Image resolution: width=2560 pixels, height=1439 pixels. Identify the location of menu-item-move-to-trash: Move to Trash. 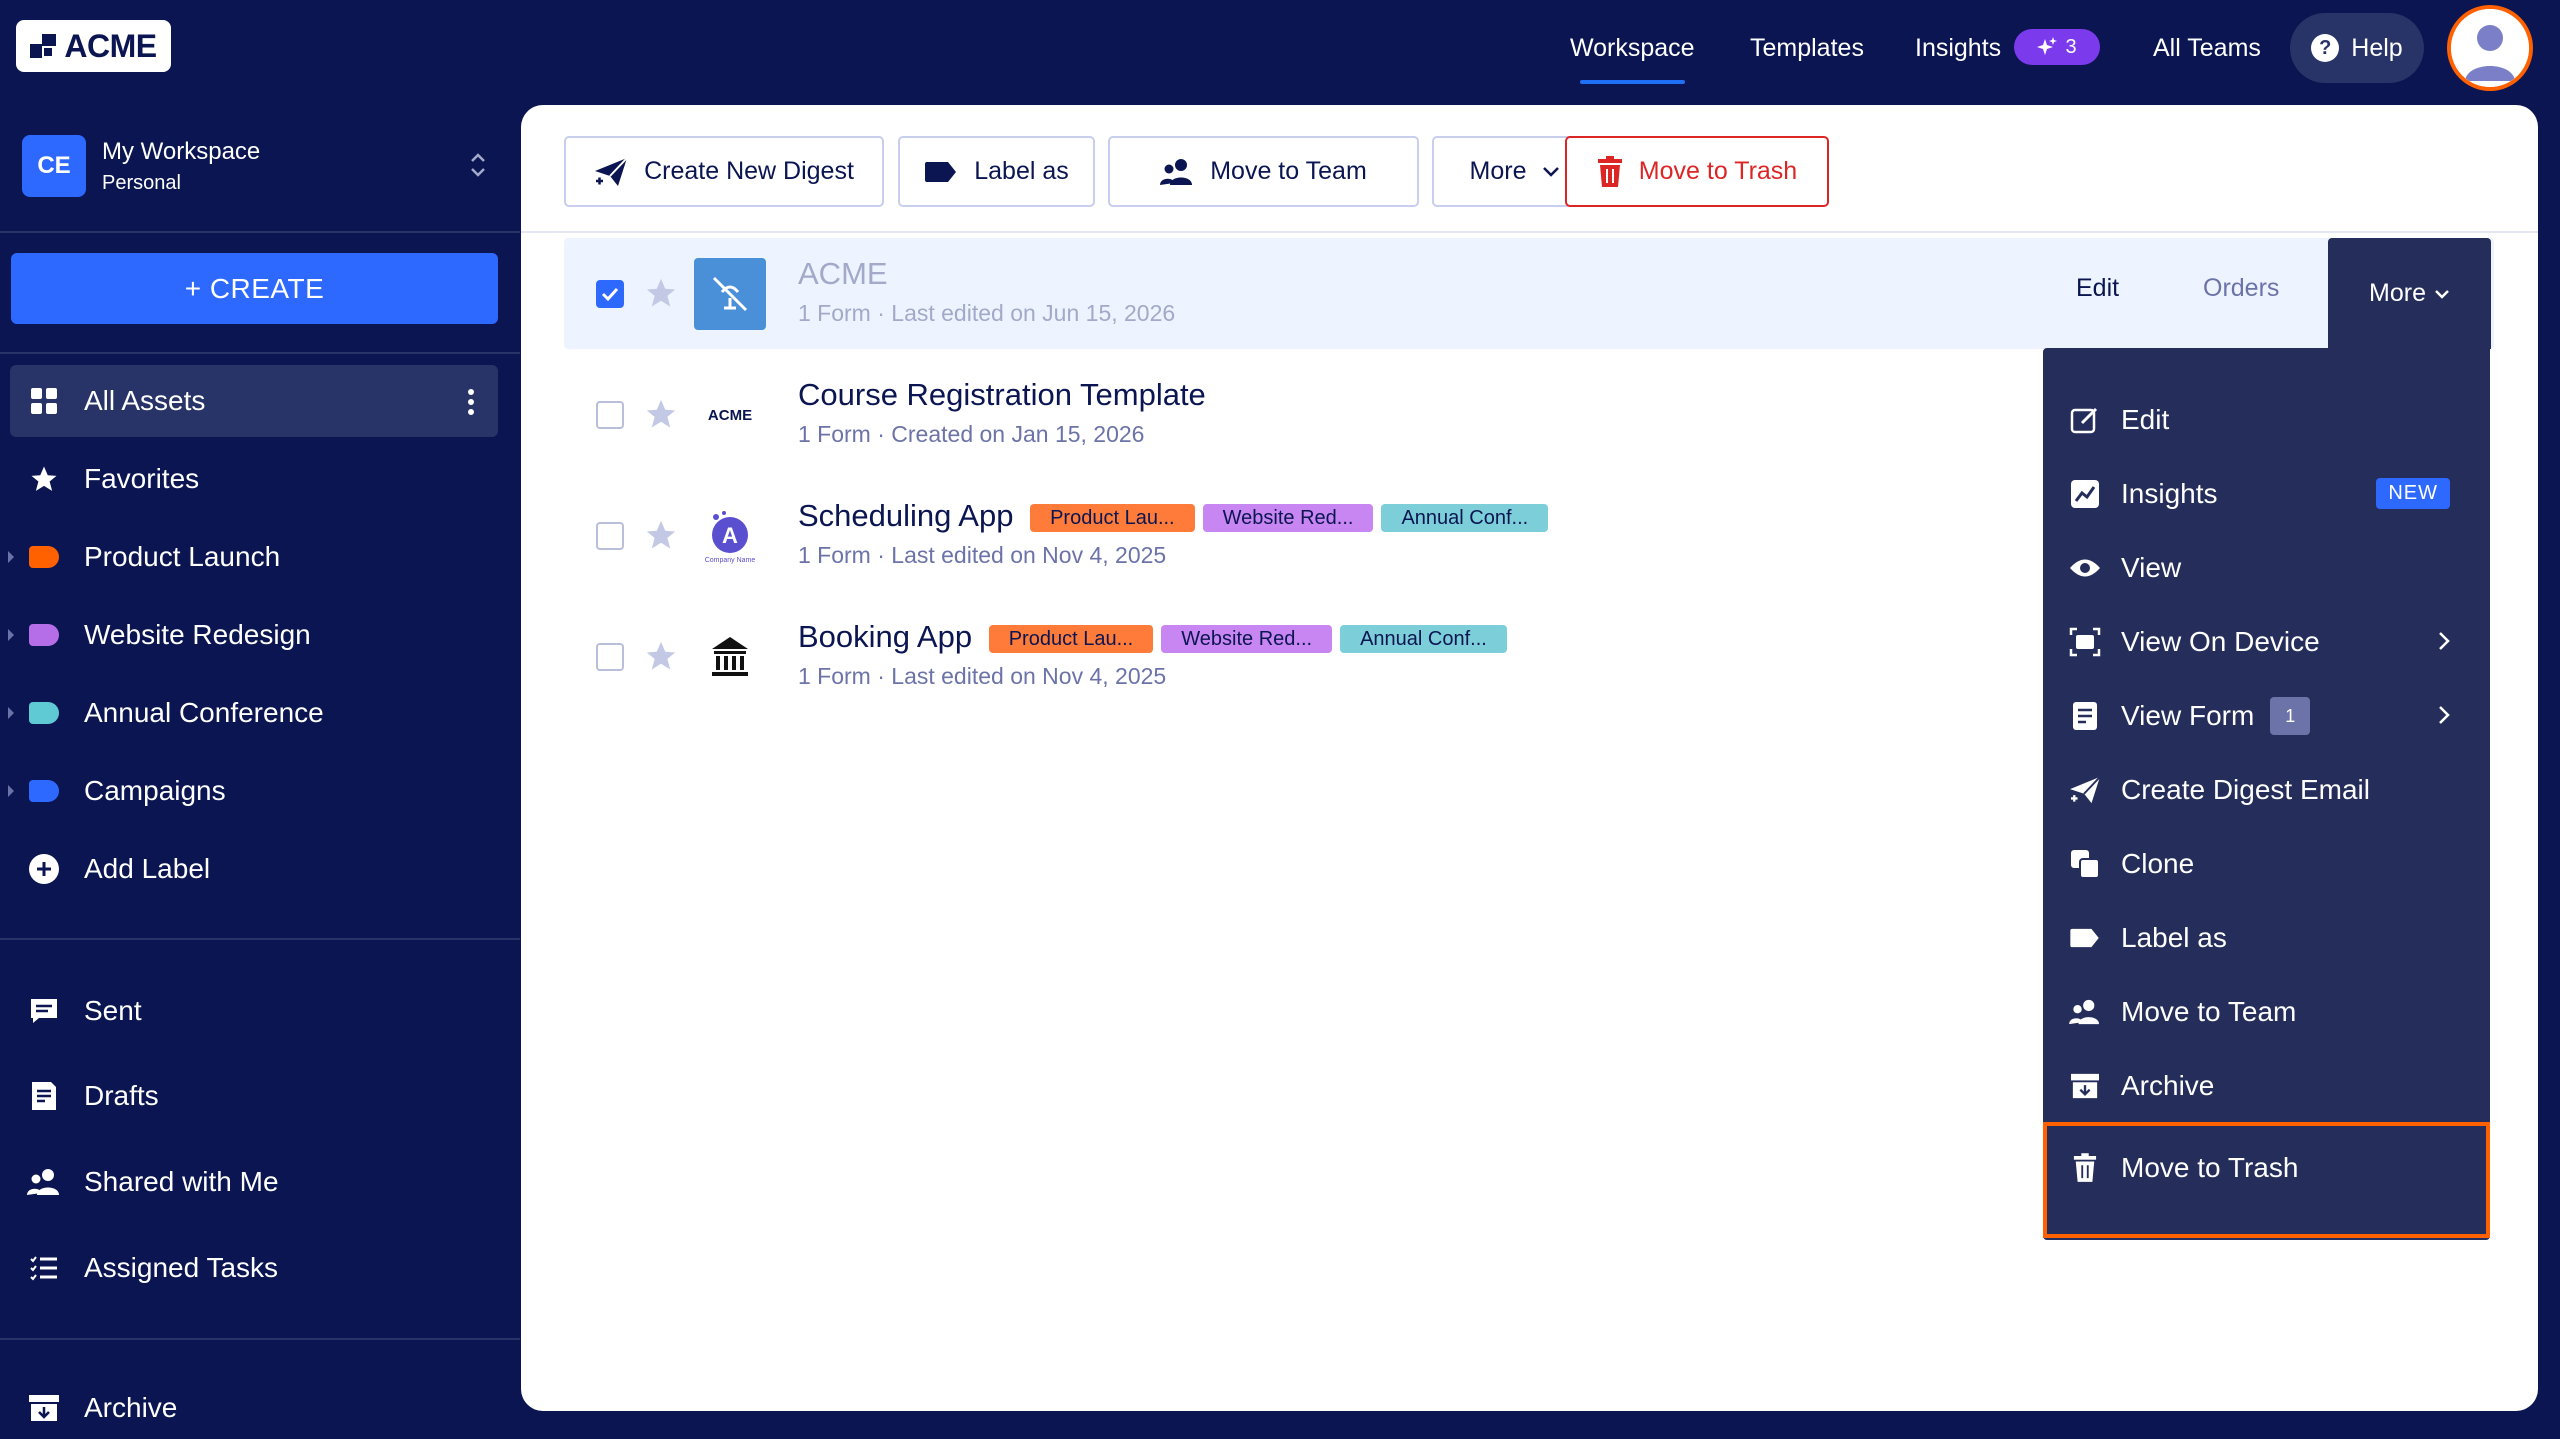
(2266, 1180).